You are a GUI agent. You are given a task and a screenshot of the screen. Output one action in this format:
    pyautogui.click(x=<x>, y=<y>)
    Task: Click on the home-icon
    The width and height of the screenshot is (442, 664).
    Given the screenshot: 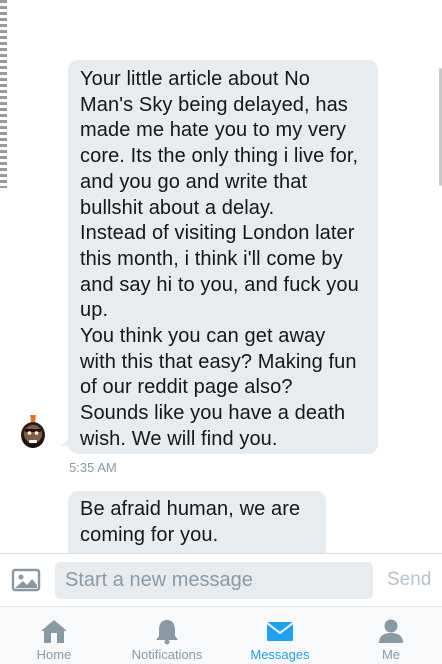 What is the action you would take?
    pyautogui.click(x=54, y=631)
    